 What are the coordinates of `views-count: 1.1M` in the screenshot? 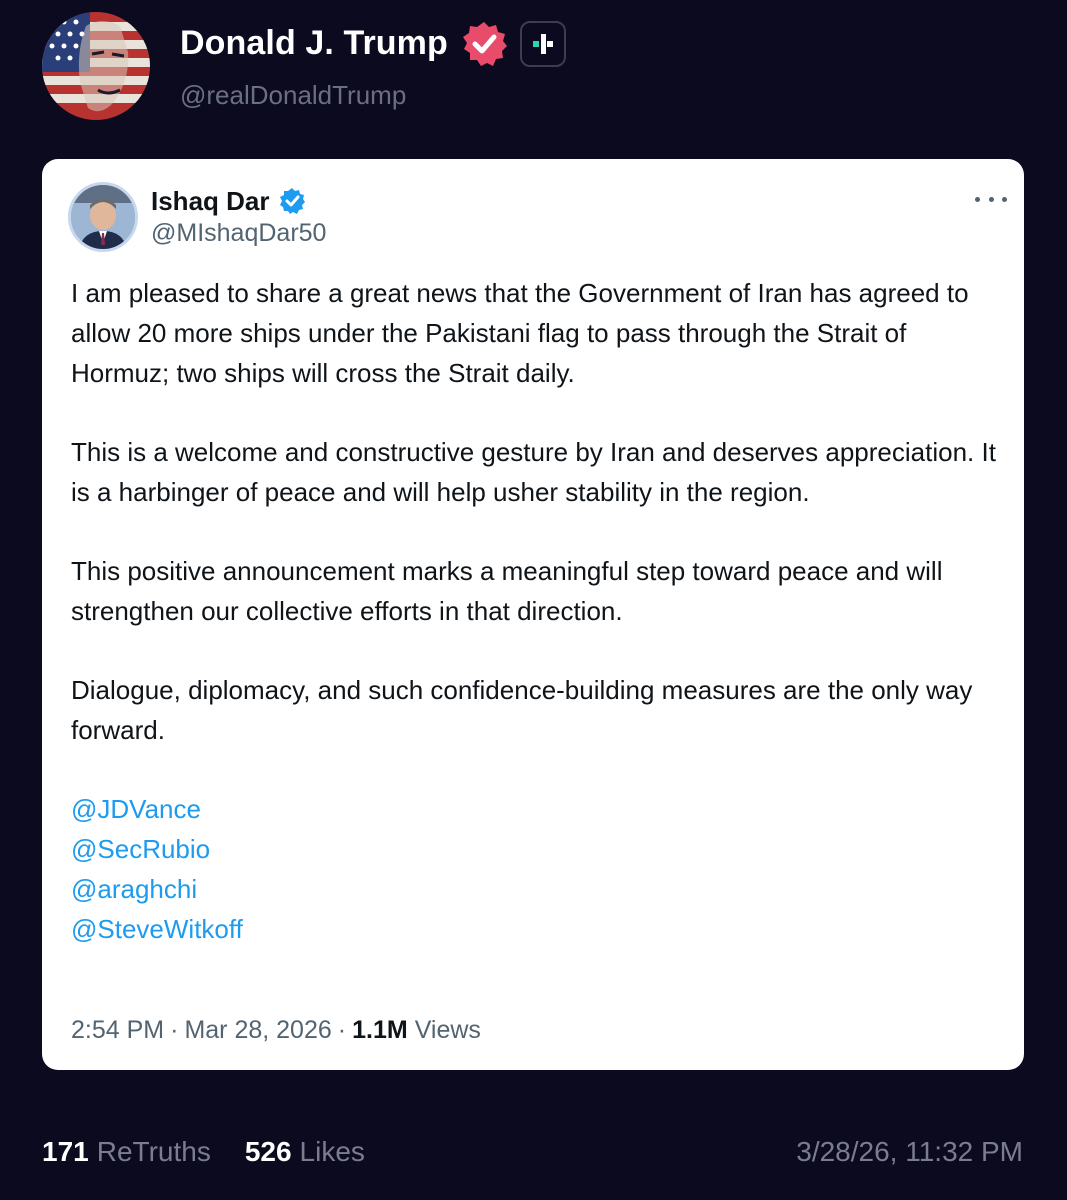 It's located at (380, 1029).